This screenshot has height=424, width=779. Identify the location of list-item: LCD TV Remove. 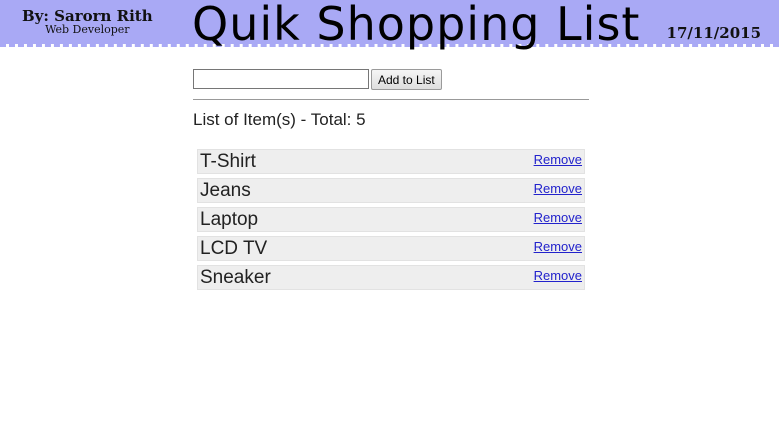
(391, 248).